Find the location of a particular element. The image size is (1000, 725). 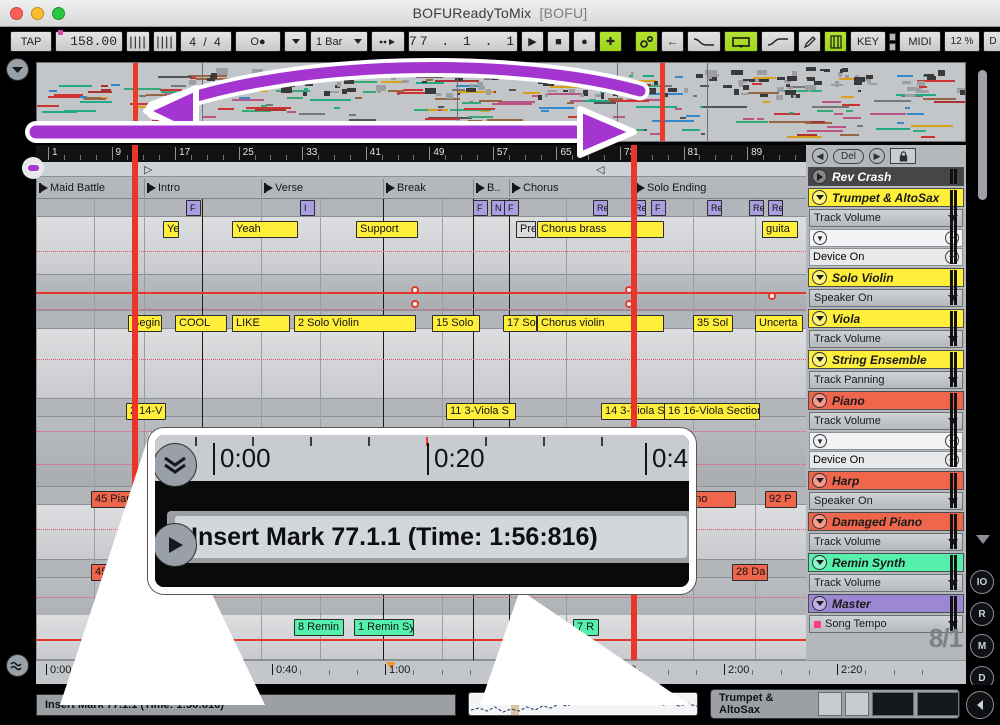

track-header: String Ensemble is located at coordinates (886, 359).